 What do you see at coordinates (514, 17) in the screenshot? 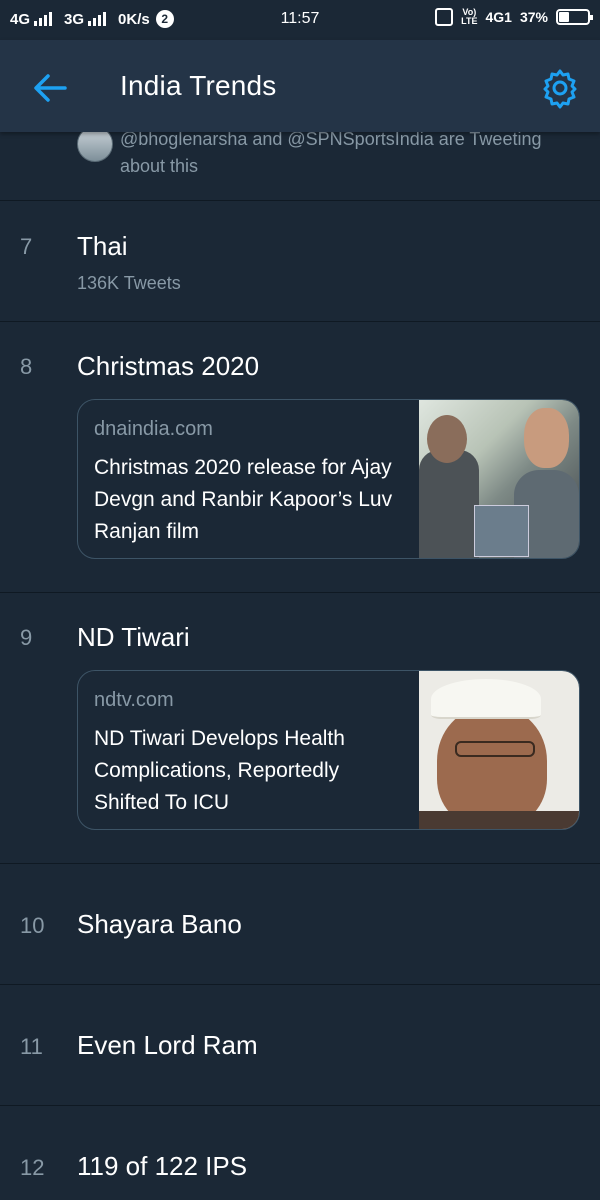
I see `status-right: Vo) LTE 4G1 37%` at bounding box center [514, 17].